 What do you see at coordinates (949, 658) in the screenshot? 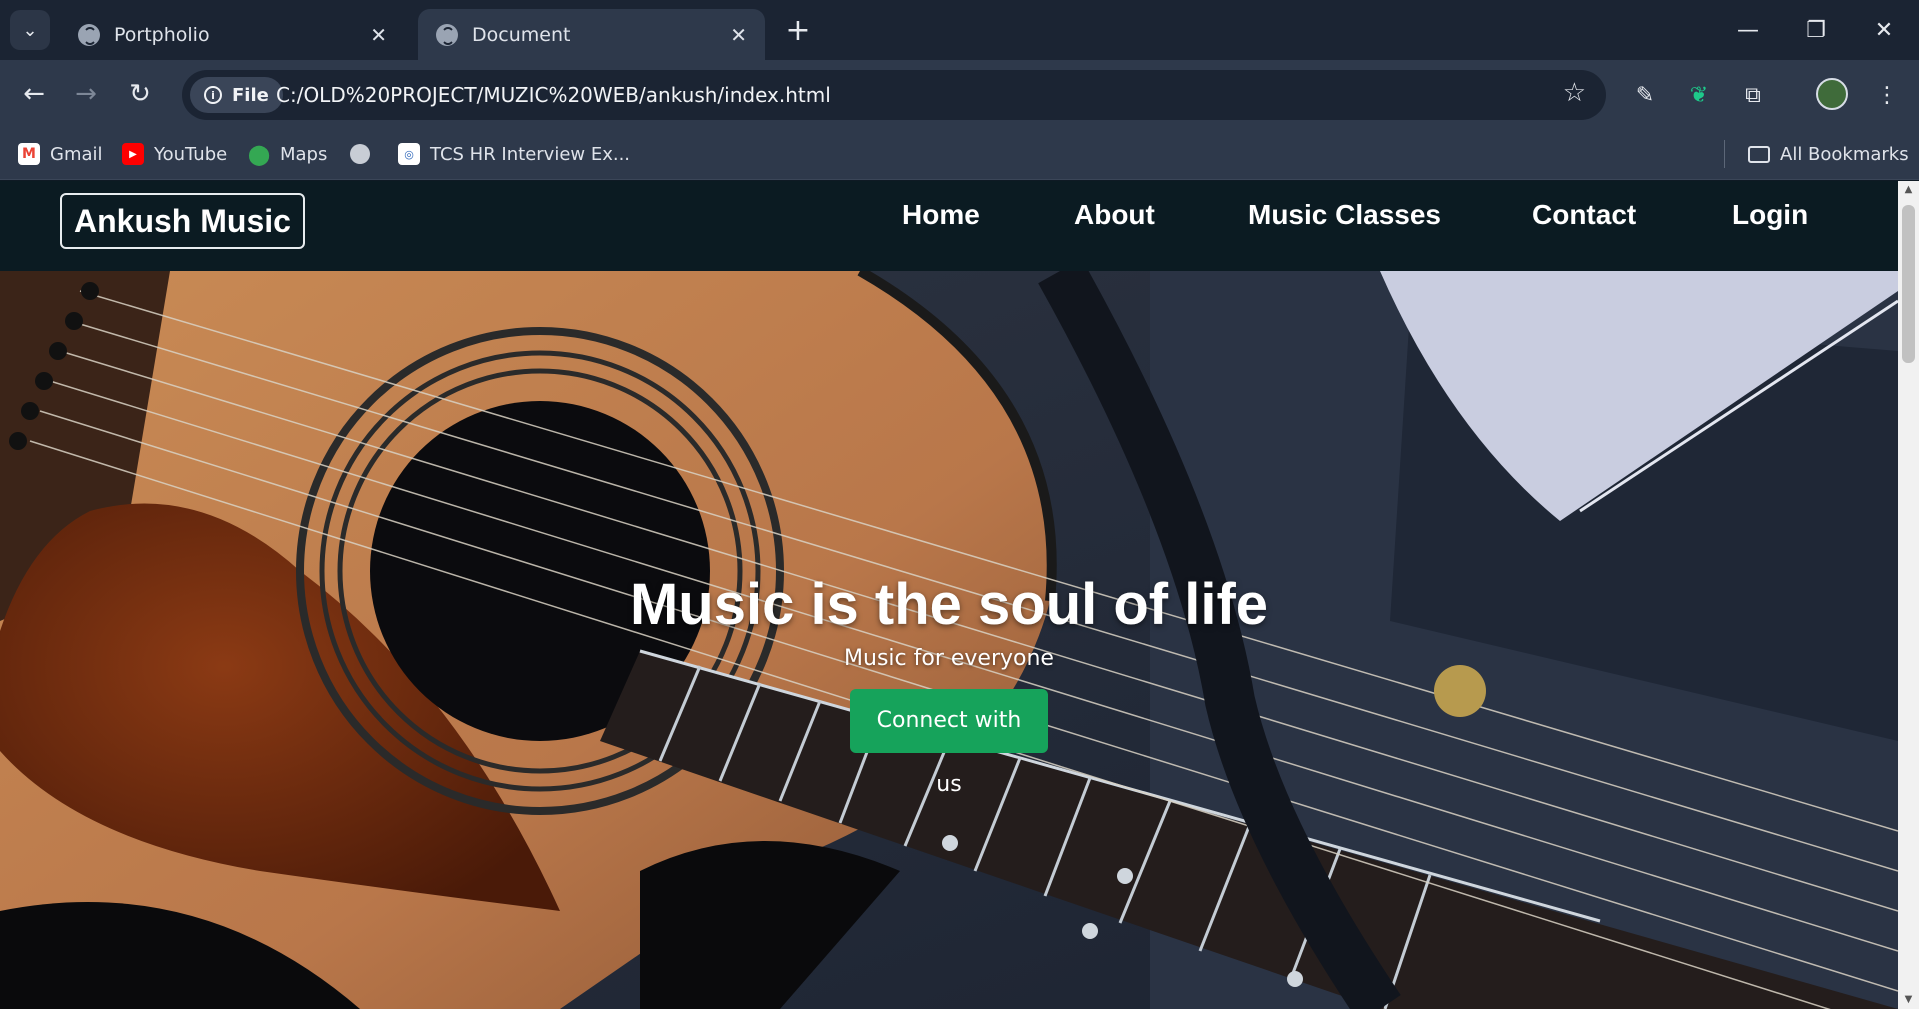
I see `hero-subtitle: Music for everyone` at bounding box center [949, 658].